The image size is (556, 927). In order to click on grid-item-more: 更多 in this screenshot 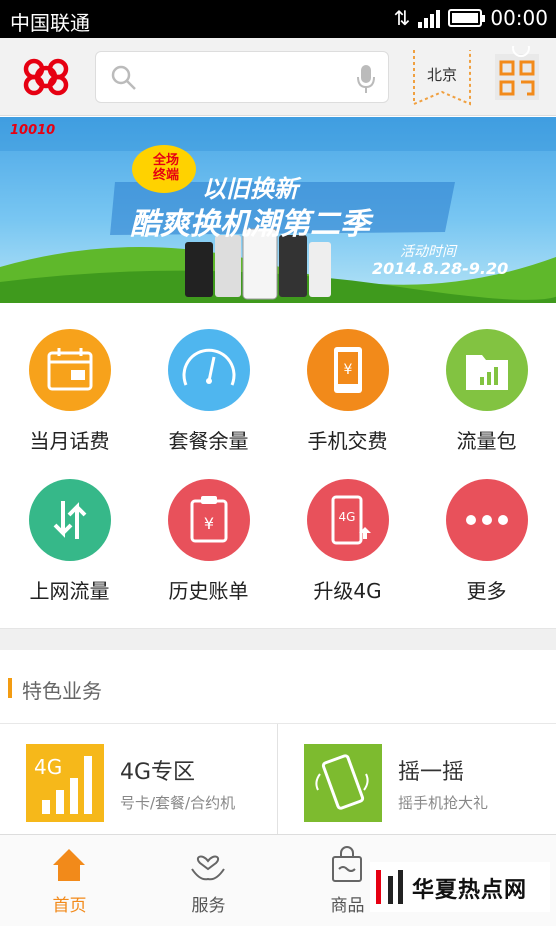, I will do `click(486, 528)`.